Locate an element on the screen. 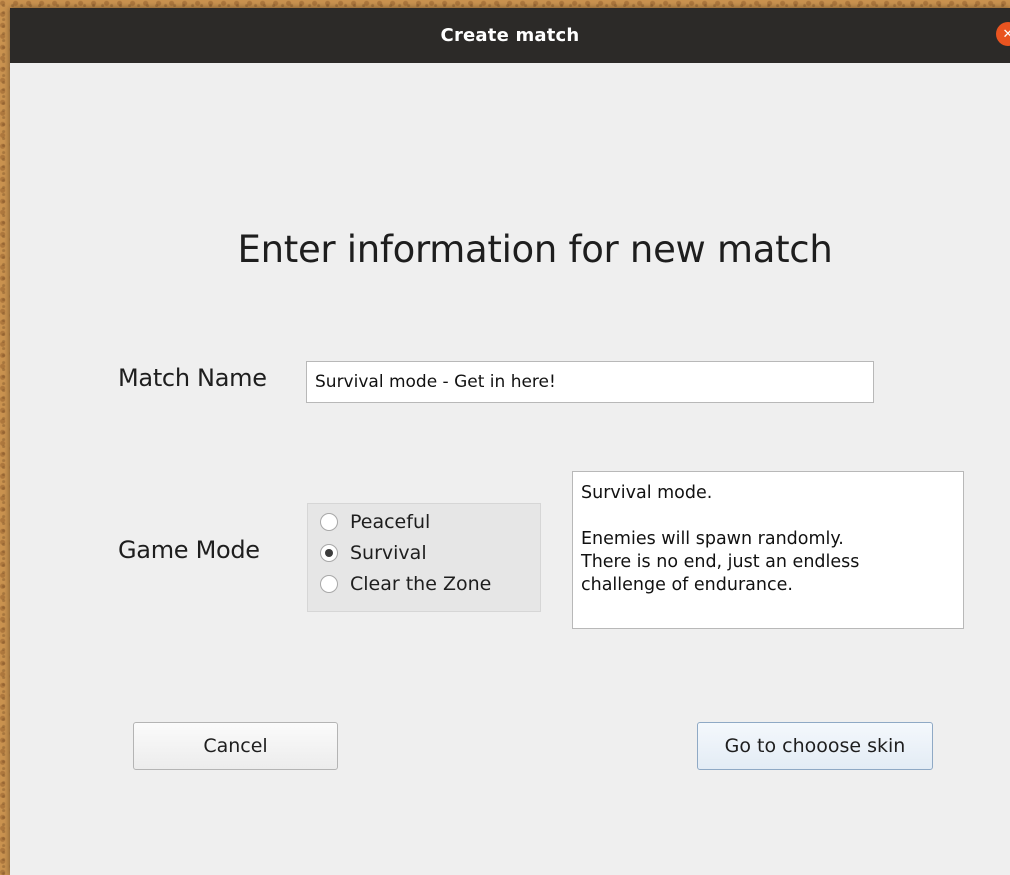  radio-button-peaceful is located at coordinates (329, 521).